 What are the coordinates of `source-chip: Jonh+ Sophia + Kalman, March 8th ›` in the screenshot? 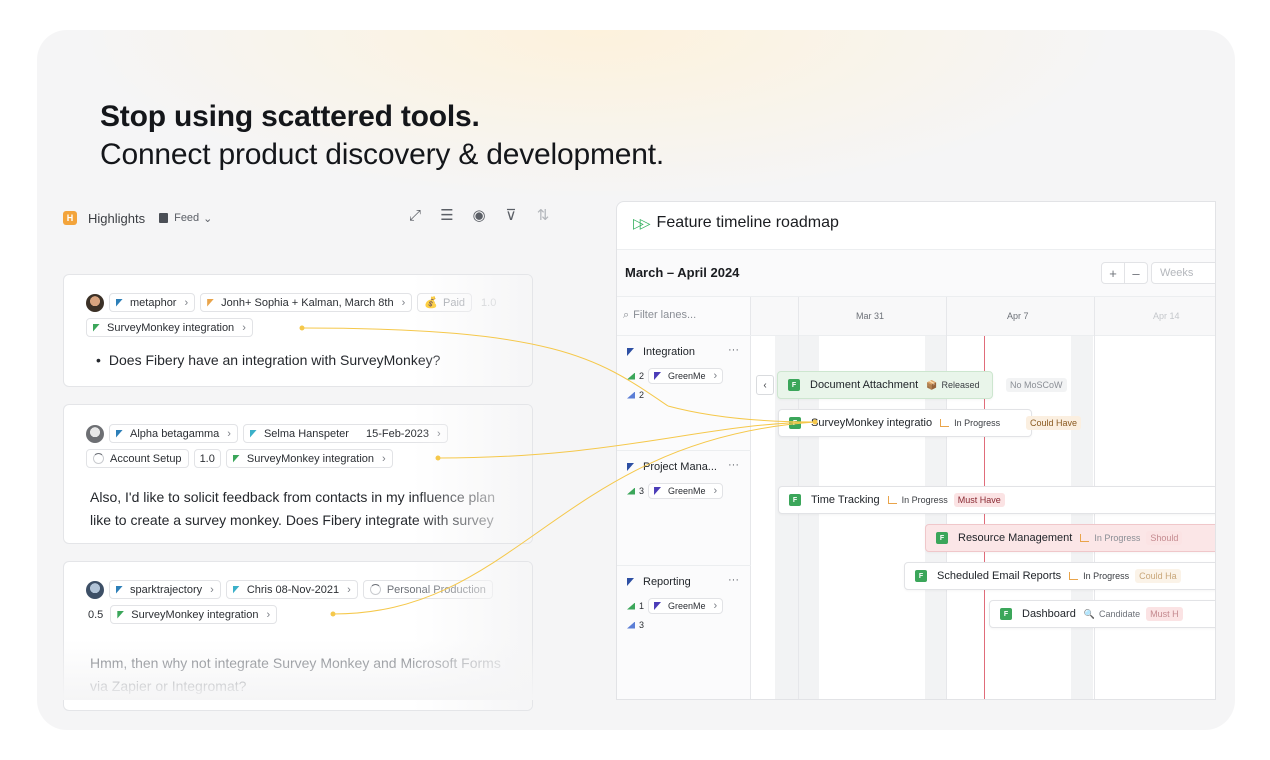 It's located at (306, 302).